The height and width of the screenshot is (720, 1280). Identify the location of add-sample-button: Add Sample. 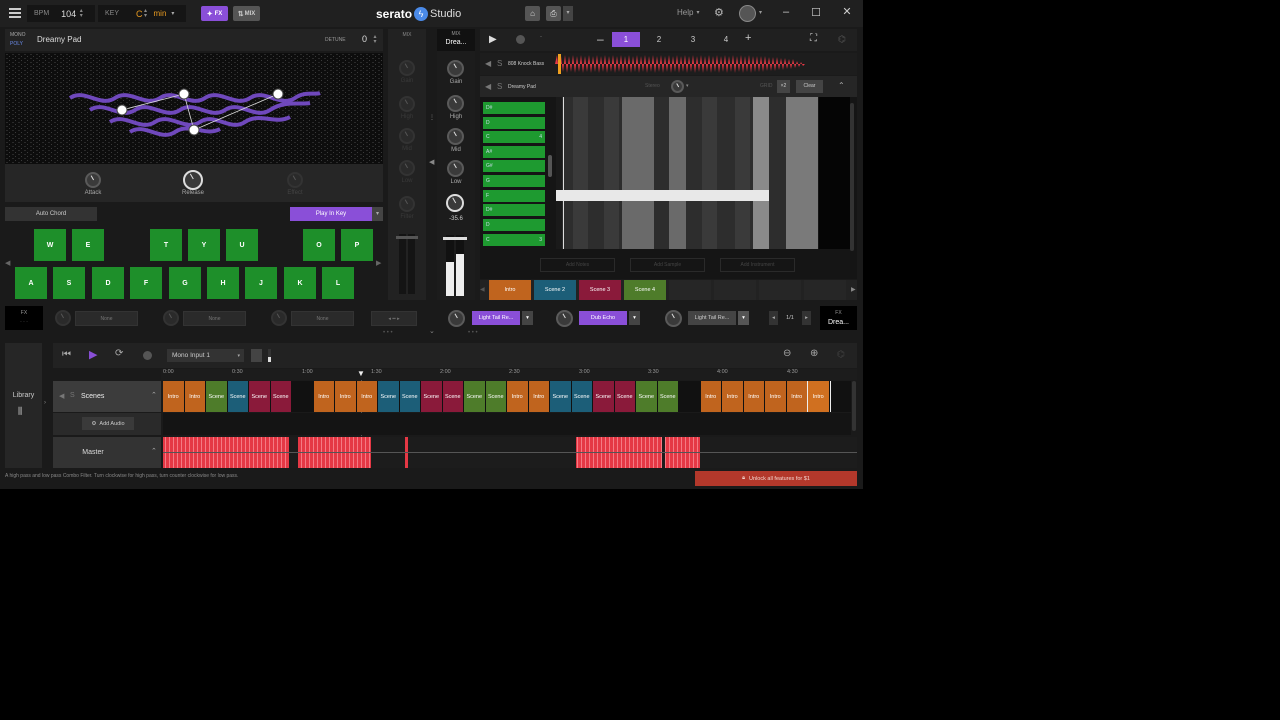
(667, 265).